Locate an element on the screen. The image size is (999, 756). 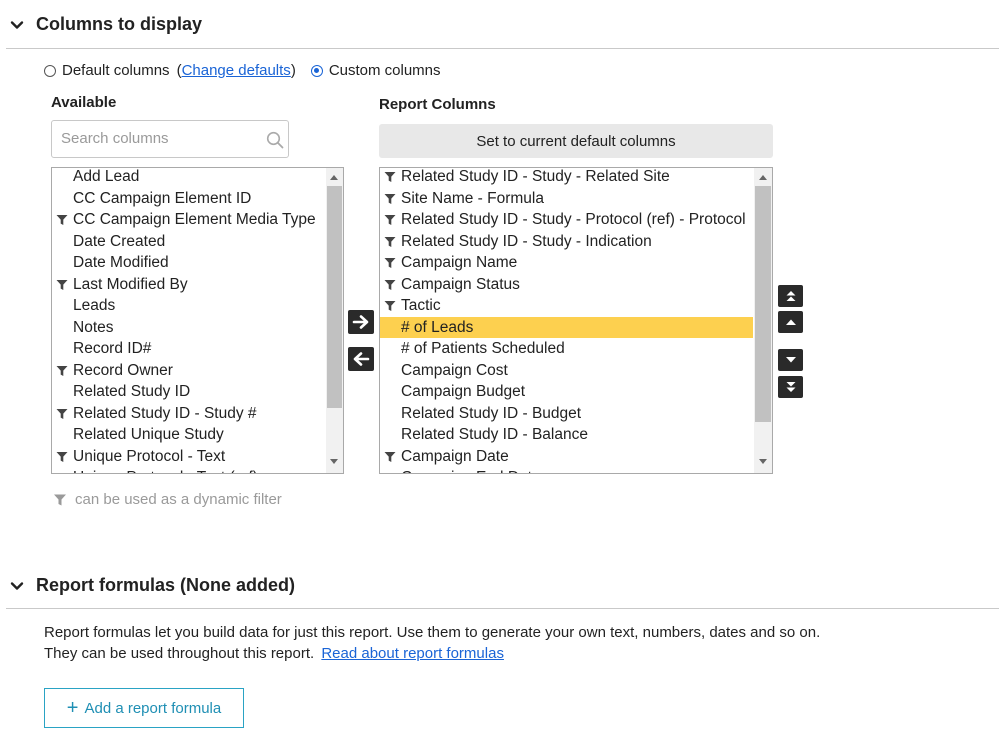
report-scrollbar-thumb is located at coordinates (763, 304).